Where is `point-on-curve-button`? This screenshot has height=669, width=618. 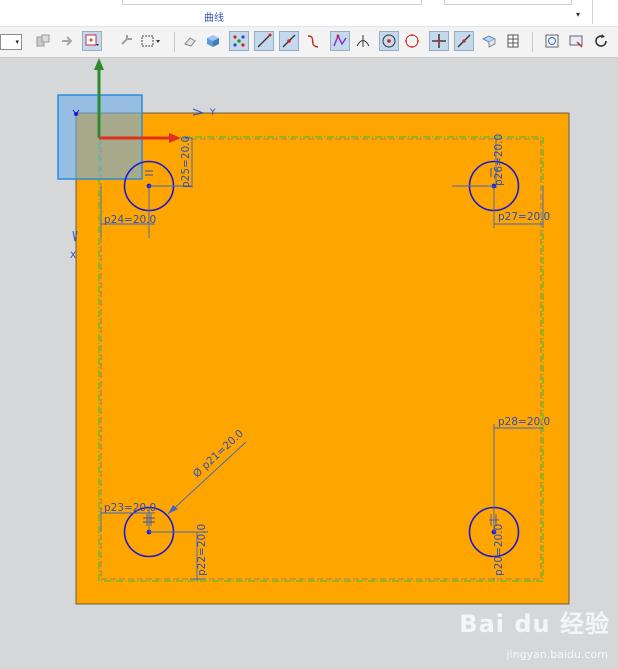
point-on-curve-button is located at coordinates (289, 41).